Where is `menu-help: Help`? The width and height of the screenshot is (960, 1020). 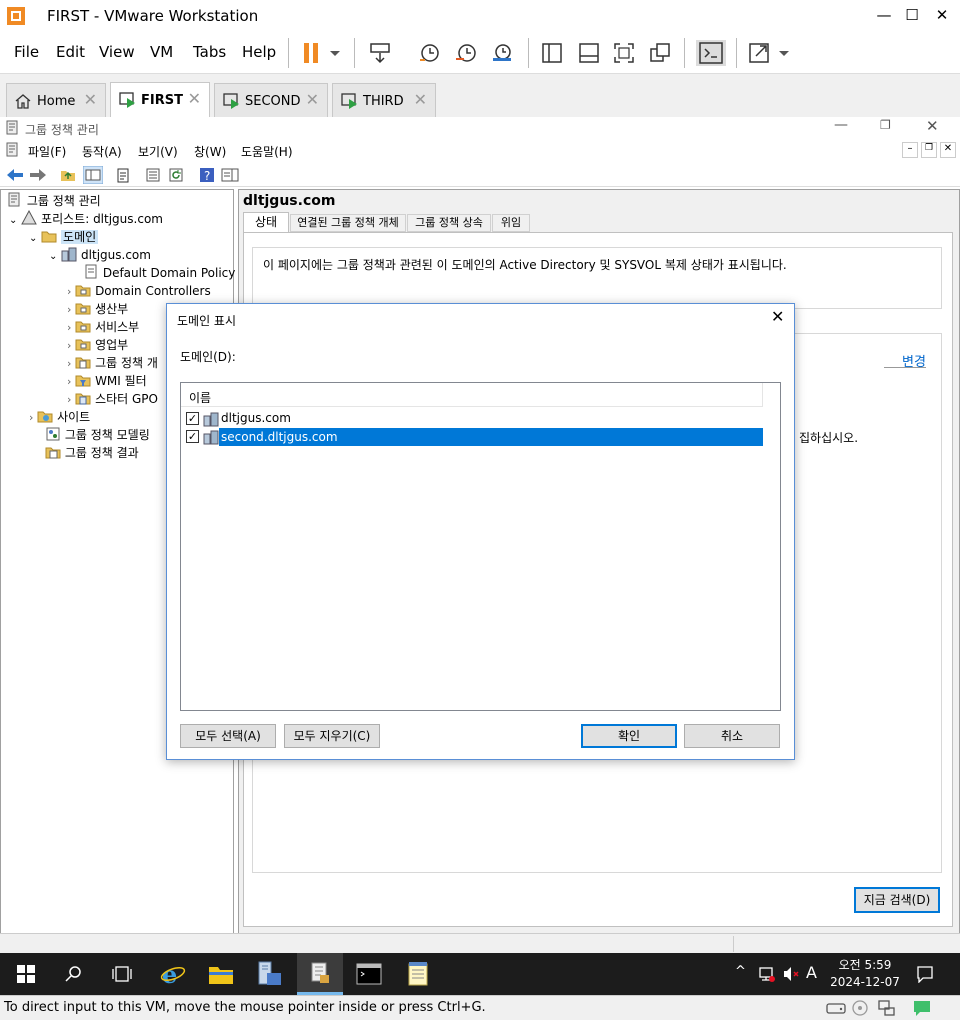 menu-help: Help is located at coordinates (259, 52).